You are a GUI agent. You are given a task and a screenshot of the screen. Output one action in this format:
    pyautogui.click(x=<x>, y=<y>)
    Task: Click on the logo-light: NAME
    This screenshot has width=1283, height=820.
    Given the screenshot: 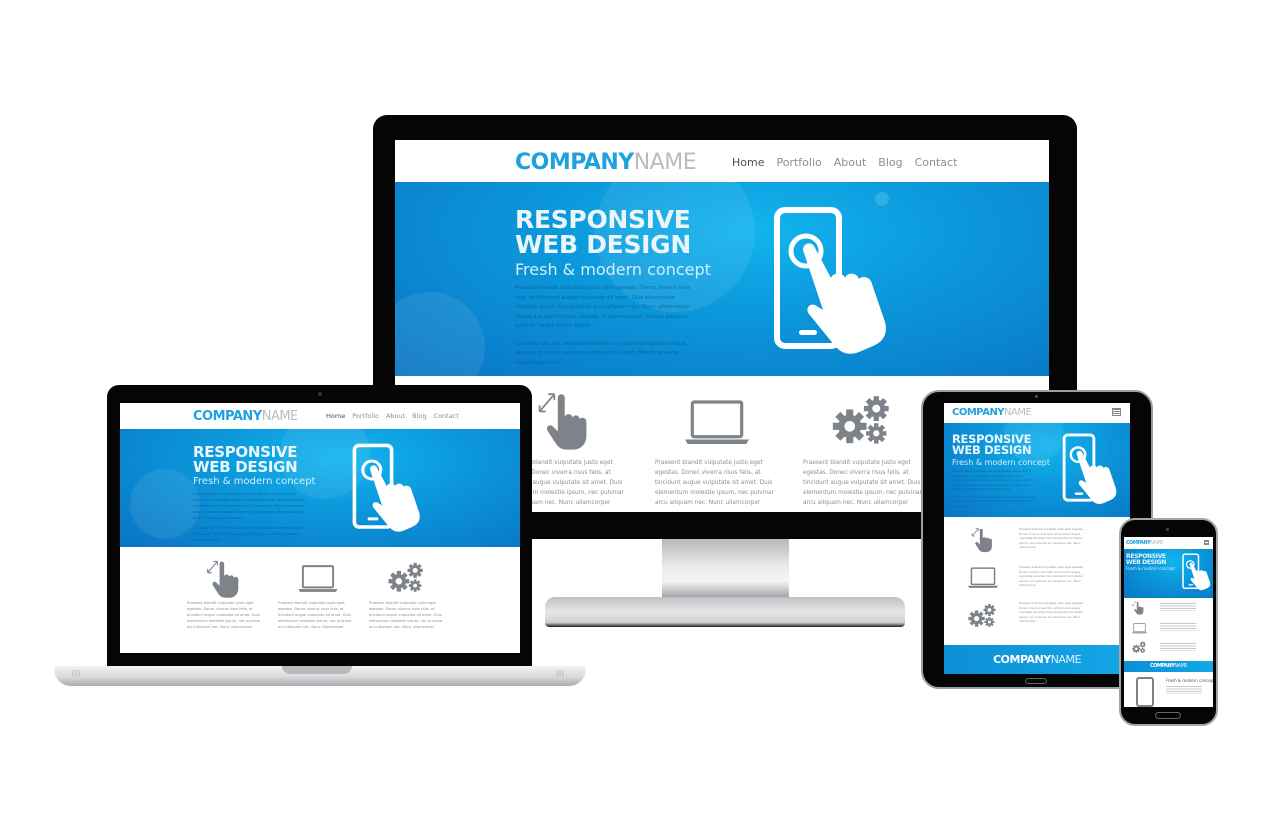 What is the action you would take?
    pyautogui.click(x=665, y=162)
    